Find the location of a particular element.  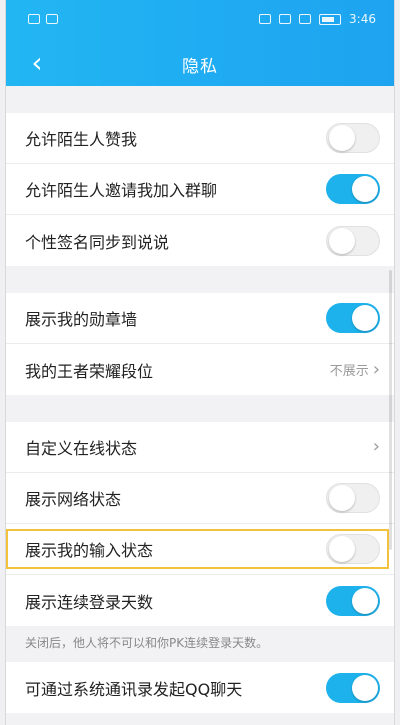

title-row: ‹ 隐私 is located at coordinates (200, 63).